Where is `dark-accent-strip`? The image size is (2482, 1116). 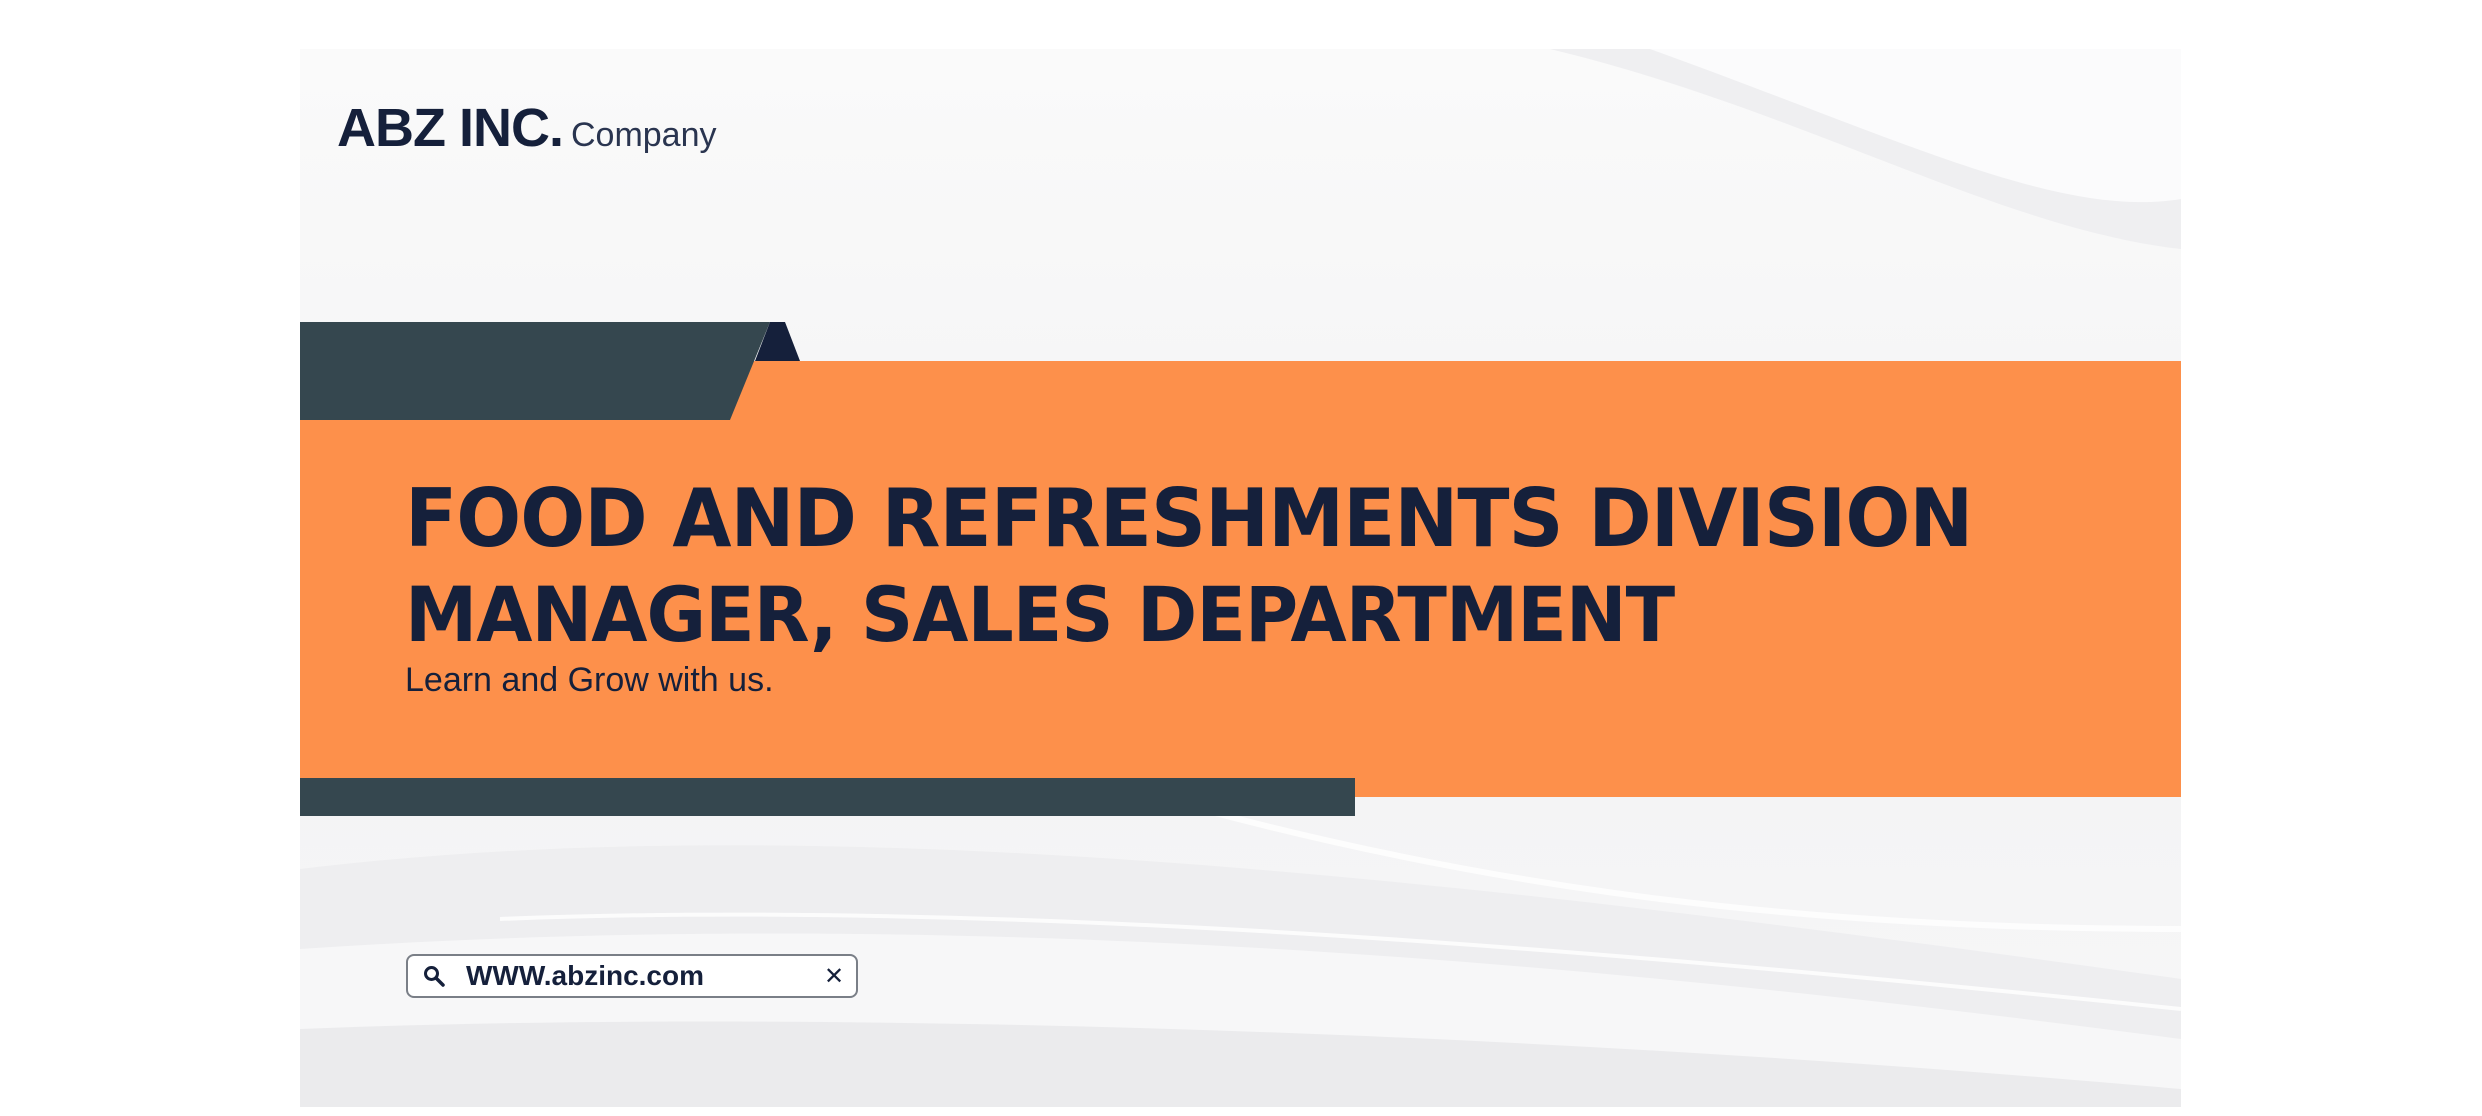 dark-accent-strip is located at coordinates (827, 797).